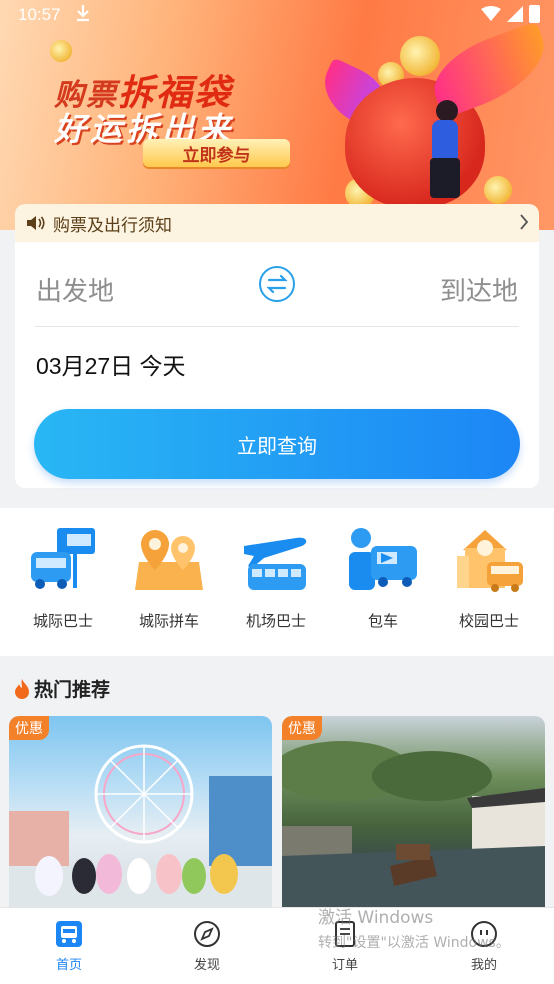 Image resolution: width=554 pixels, height=984 pixels. Describe the element at coordinates (344, 965) in the screenshot. I see `nav-label: 订单` at that location.